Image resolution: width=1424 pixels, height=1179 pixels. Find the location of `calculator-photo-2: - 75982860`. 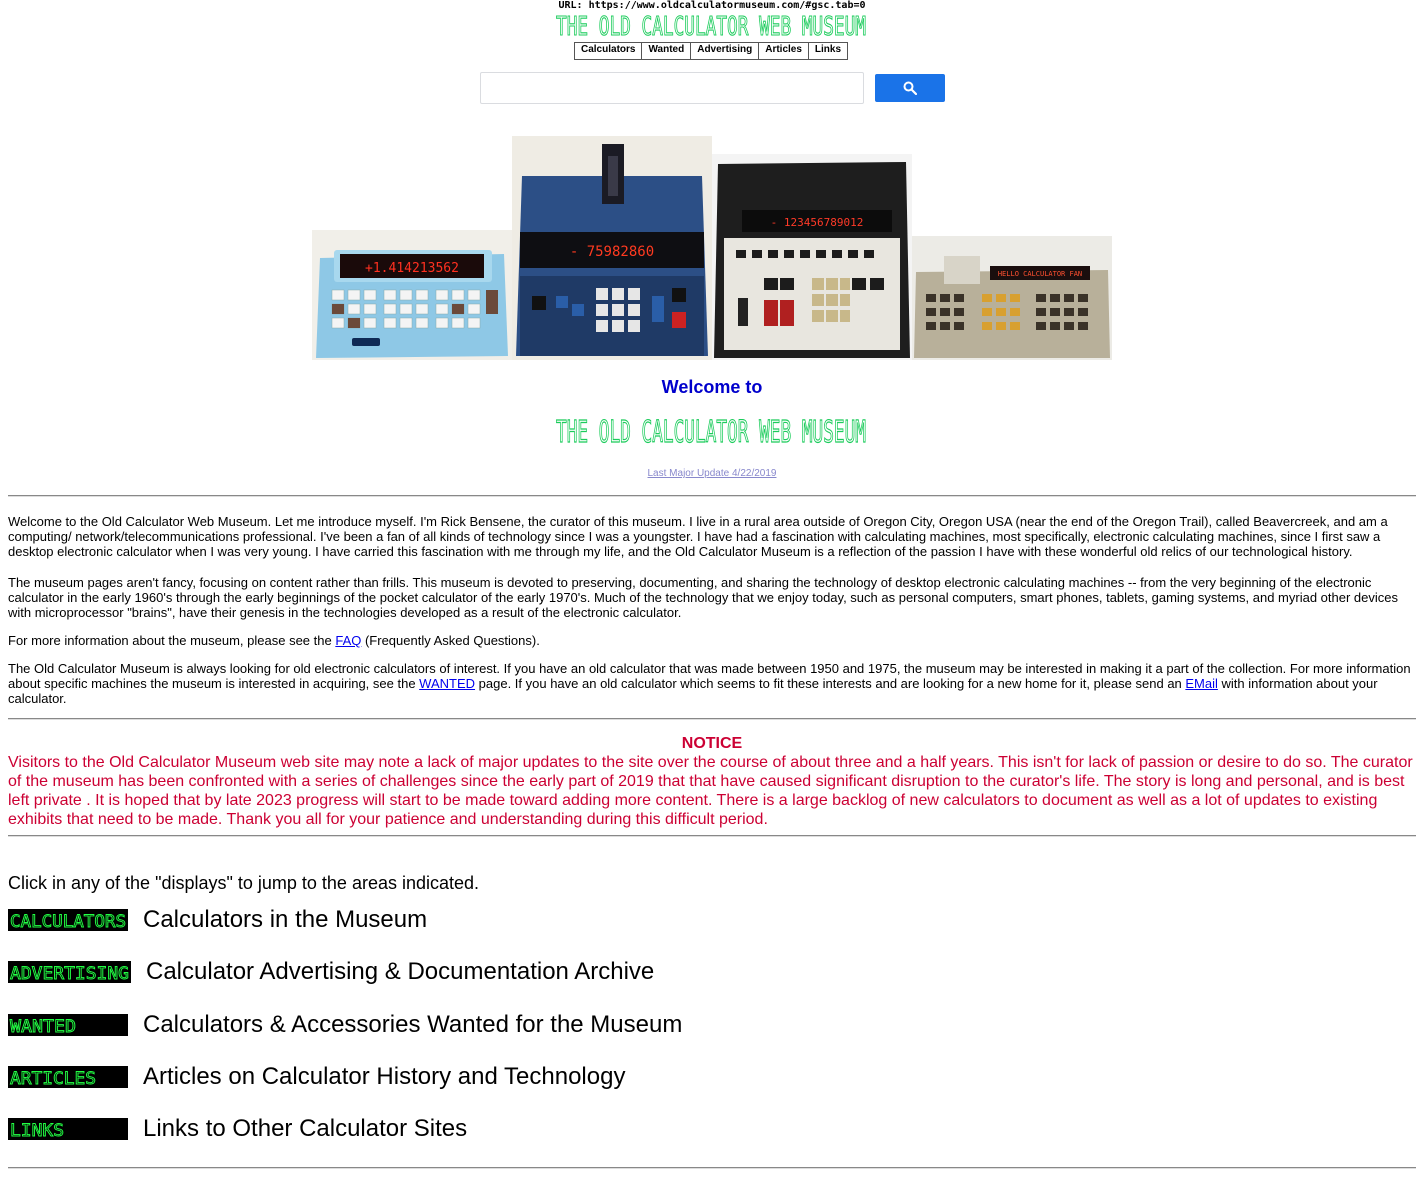

calculator-photo-2: - 75982860 is located at coordinates (612, 248).